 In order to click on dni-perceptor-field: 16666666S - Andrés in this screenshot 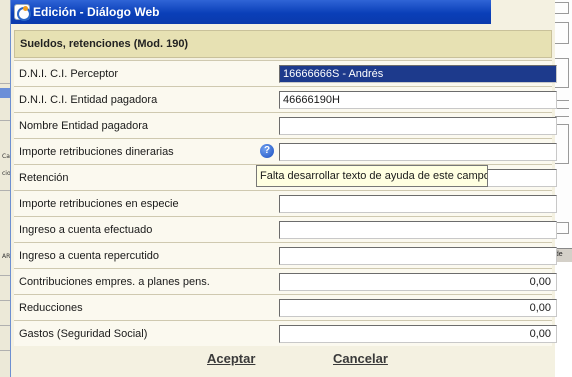, I will do `click(418, 74)`.